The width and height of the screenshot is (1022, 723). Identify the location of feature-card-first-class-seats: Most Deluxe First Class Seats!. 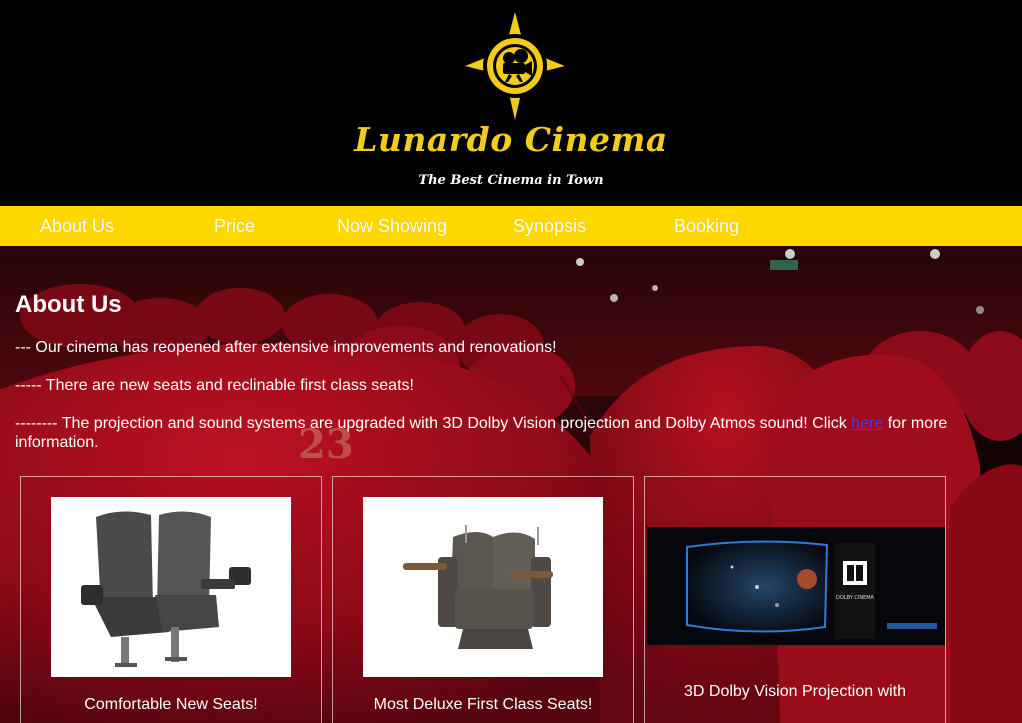
(483, 599).